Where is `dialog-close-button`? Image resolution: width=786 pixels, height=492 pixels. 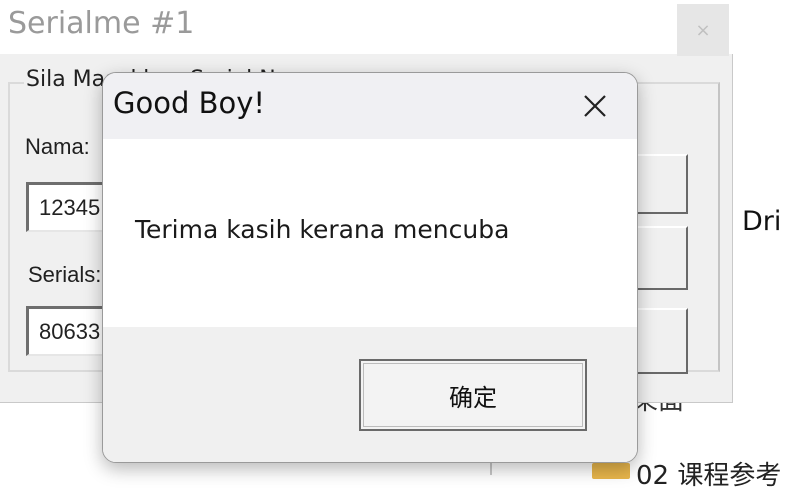
dialog-close-button is located at coordinates (595, 106).